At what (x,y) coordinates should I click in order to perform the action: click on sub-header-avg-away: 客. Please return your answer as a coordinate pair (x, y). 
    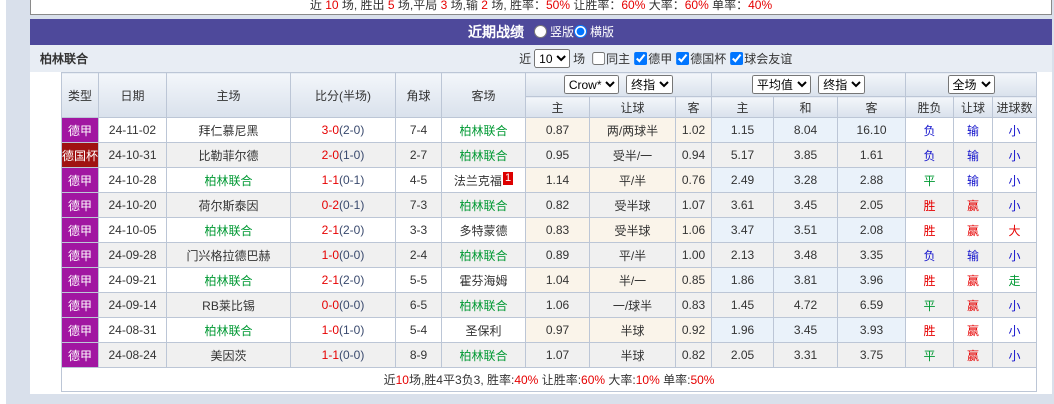
    Looking at the image, I should click on (872, 107).